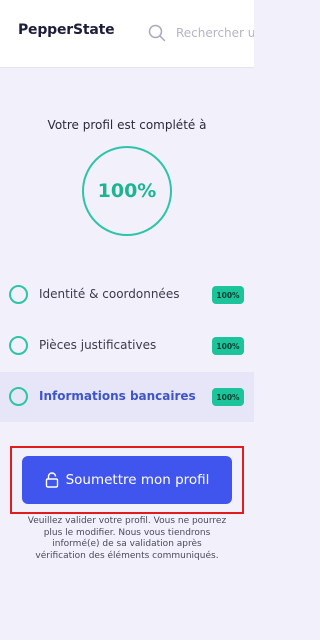  I want to click on search-icon, so click(157, 33).